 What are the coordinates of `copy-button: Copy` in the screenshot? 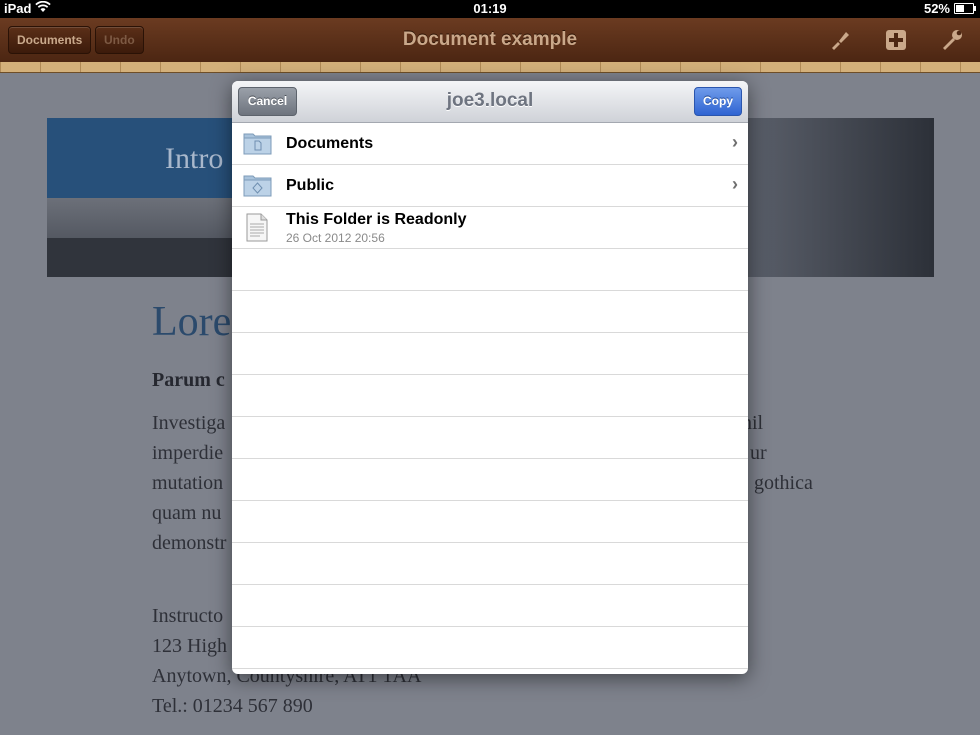 It's located at (718, 101).